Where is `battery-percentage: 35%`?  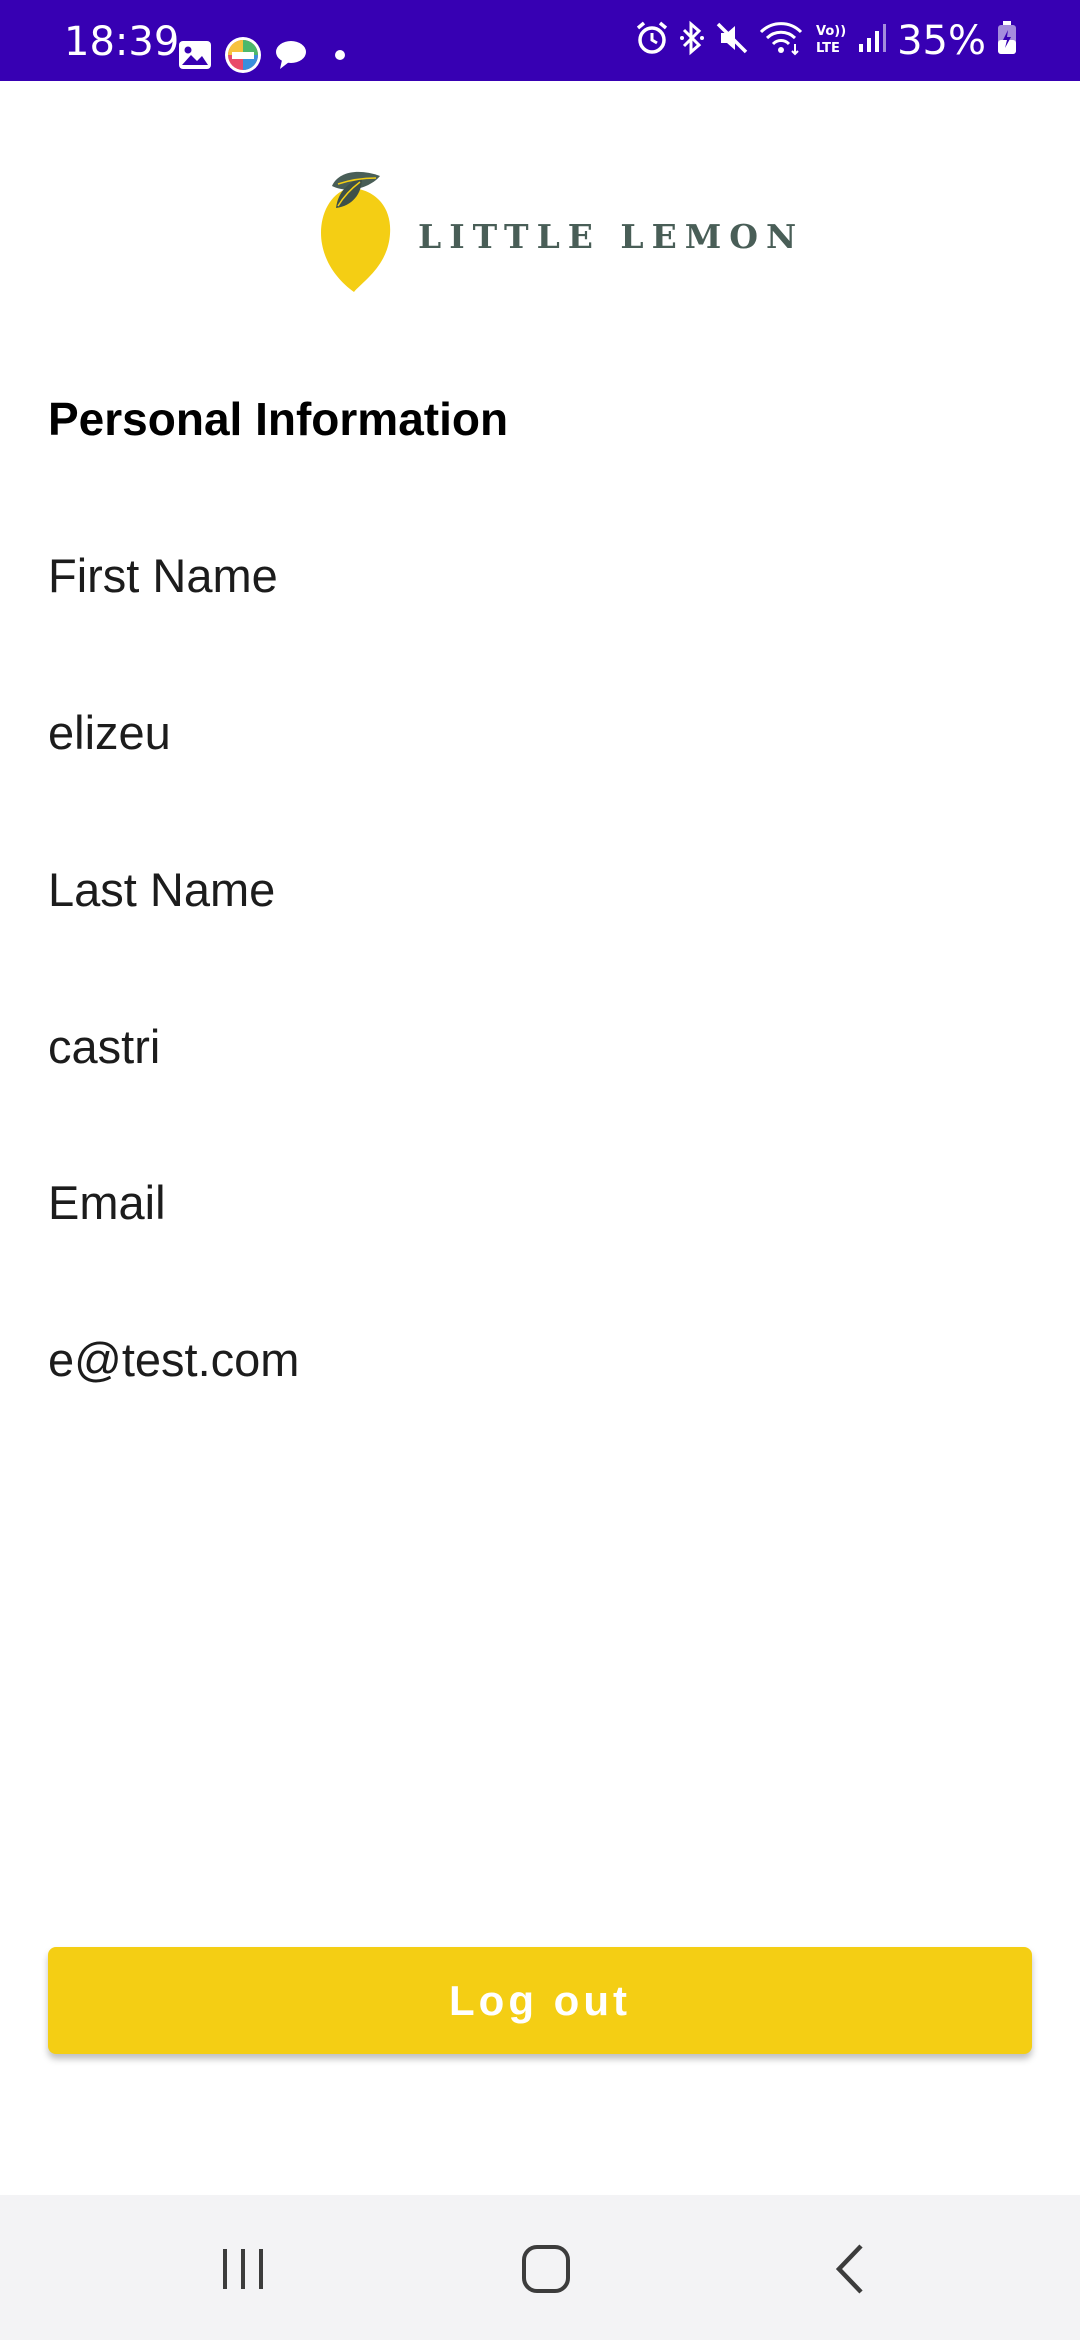 battery-percentage: 35% is located at coordinates (941, 40).